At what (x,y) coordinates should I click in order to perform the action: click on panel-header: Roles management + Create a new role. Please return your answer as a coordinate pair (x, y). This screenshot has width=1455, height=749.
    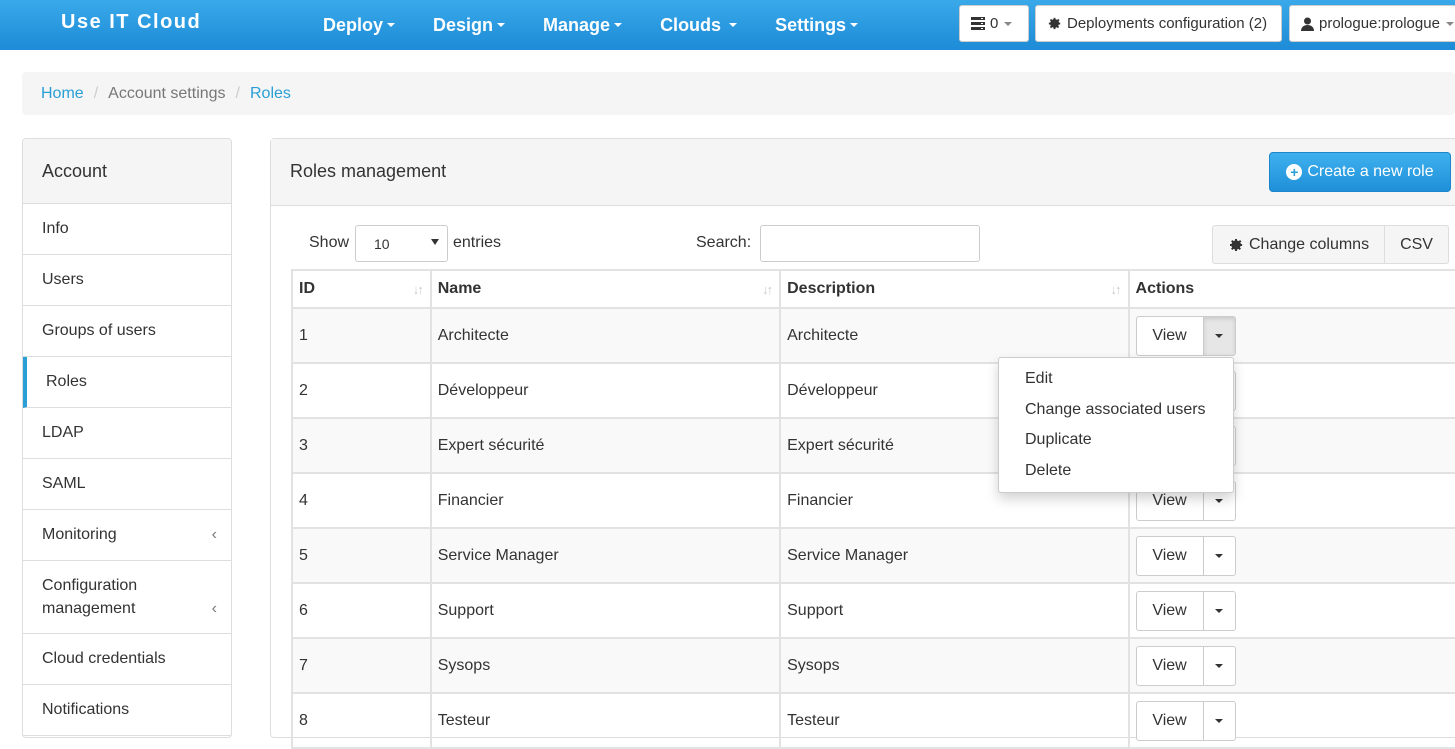
    Looking at the image, I should click on (863, 172).